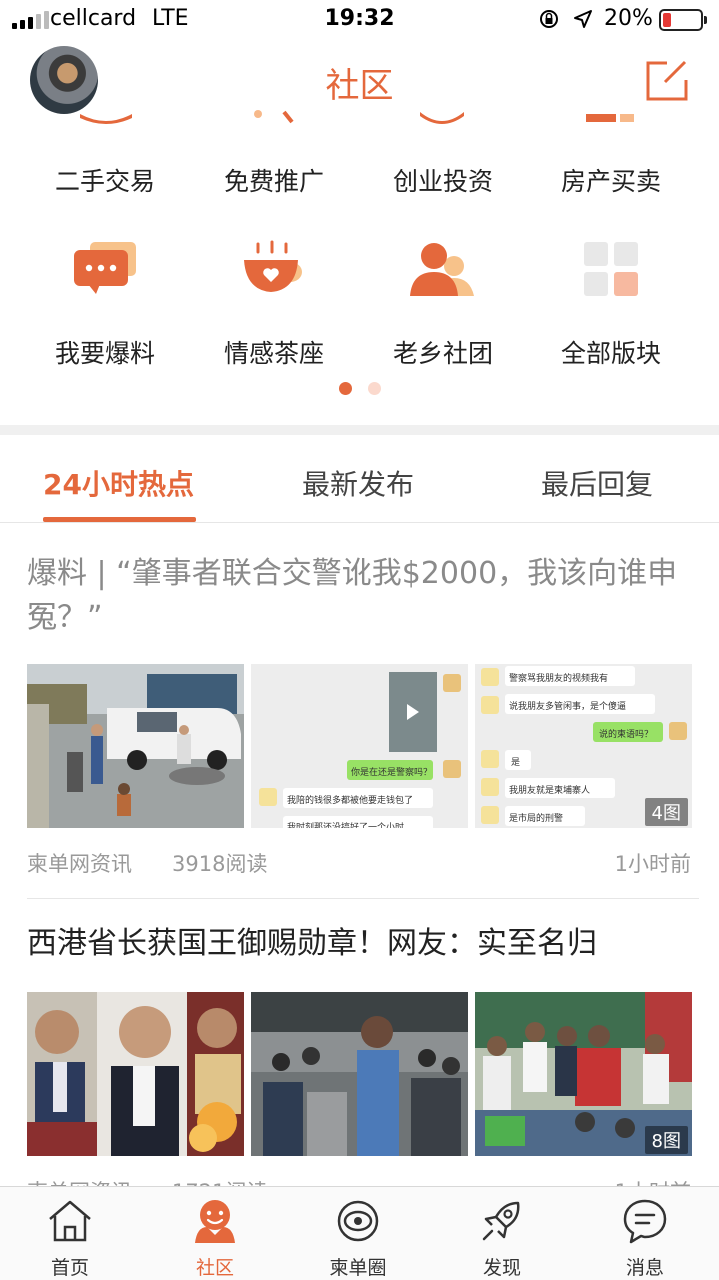 The height and width of the screenshot is (1280, 719). Describe the element at coordinates (360, 944) in the screenshot. I see `article-title: 西港省长获国王御赐勋章！网友：实至名归` at that location.